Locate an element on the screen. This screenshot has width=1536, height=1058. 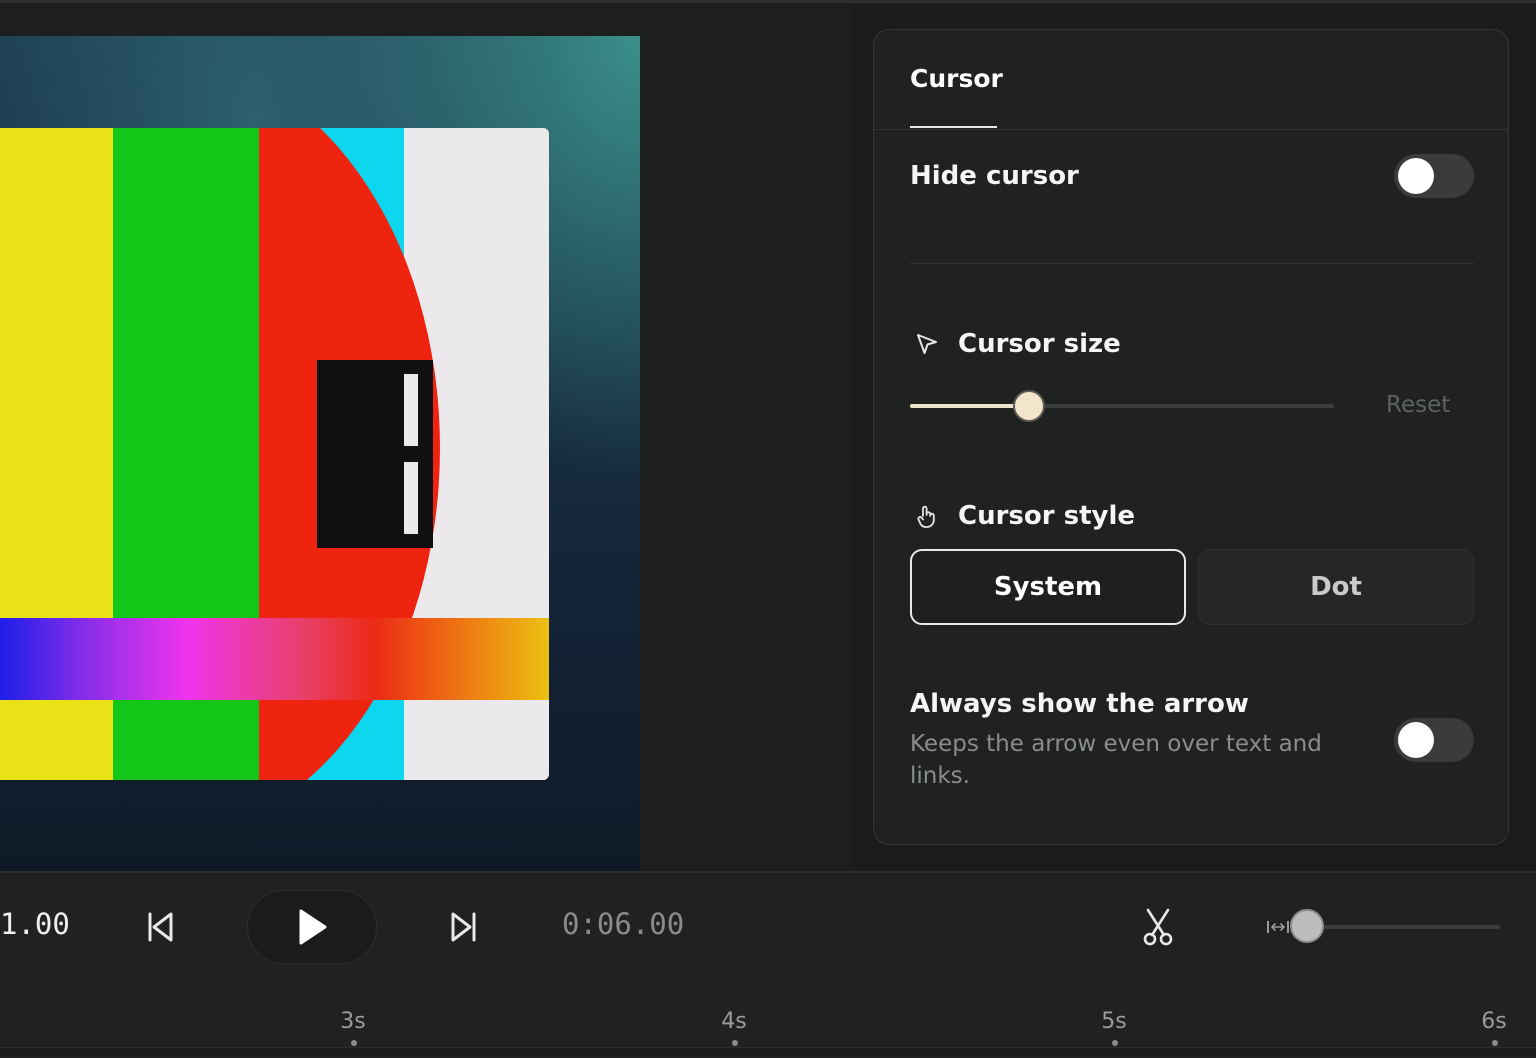
white-notch-top is located at coordinates (411, 410).